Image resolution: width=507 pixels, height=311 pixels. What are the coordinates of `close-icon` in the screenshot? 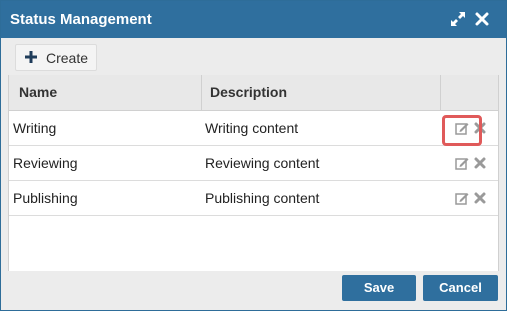 It's located at (482, 19).